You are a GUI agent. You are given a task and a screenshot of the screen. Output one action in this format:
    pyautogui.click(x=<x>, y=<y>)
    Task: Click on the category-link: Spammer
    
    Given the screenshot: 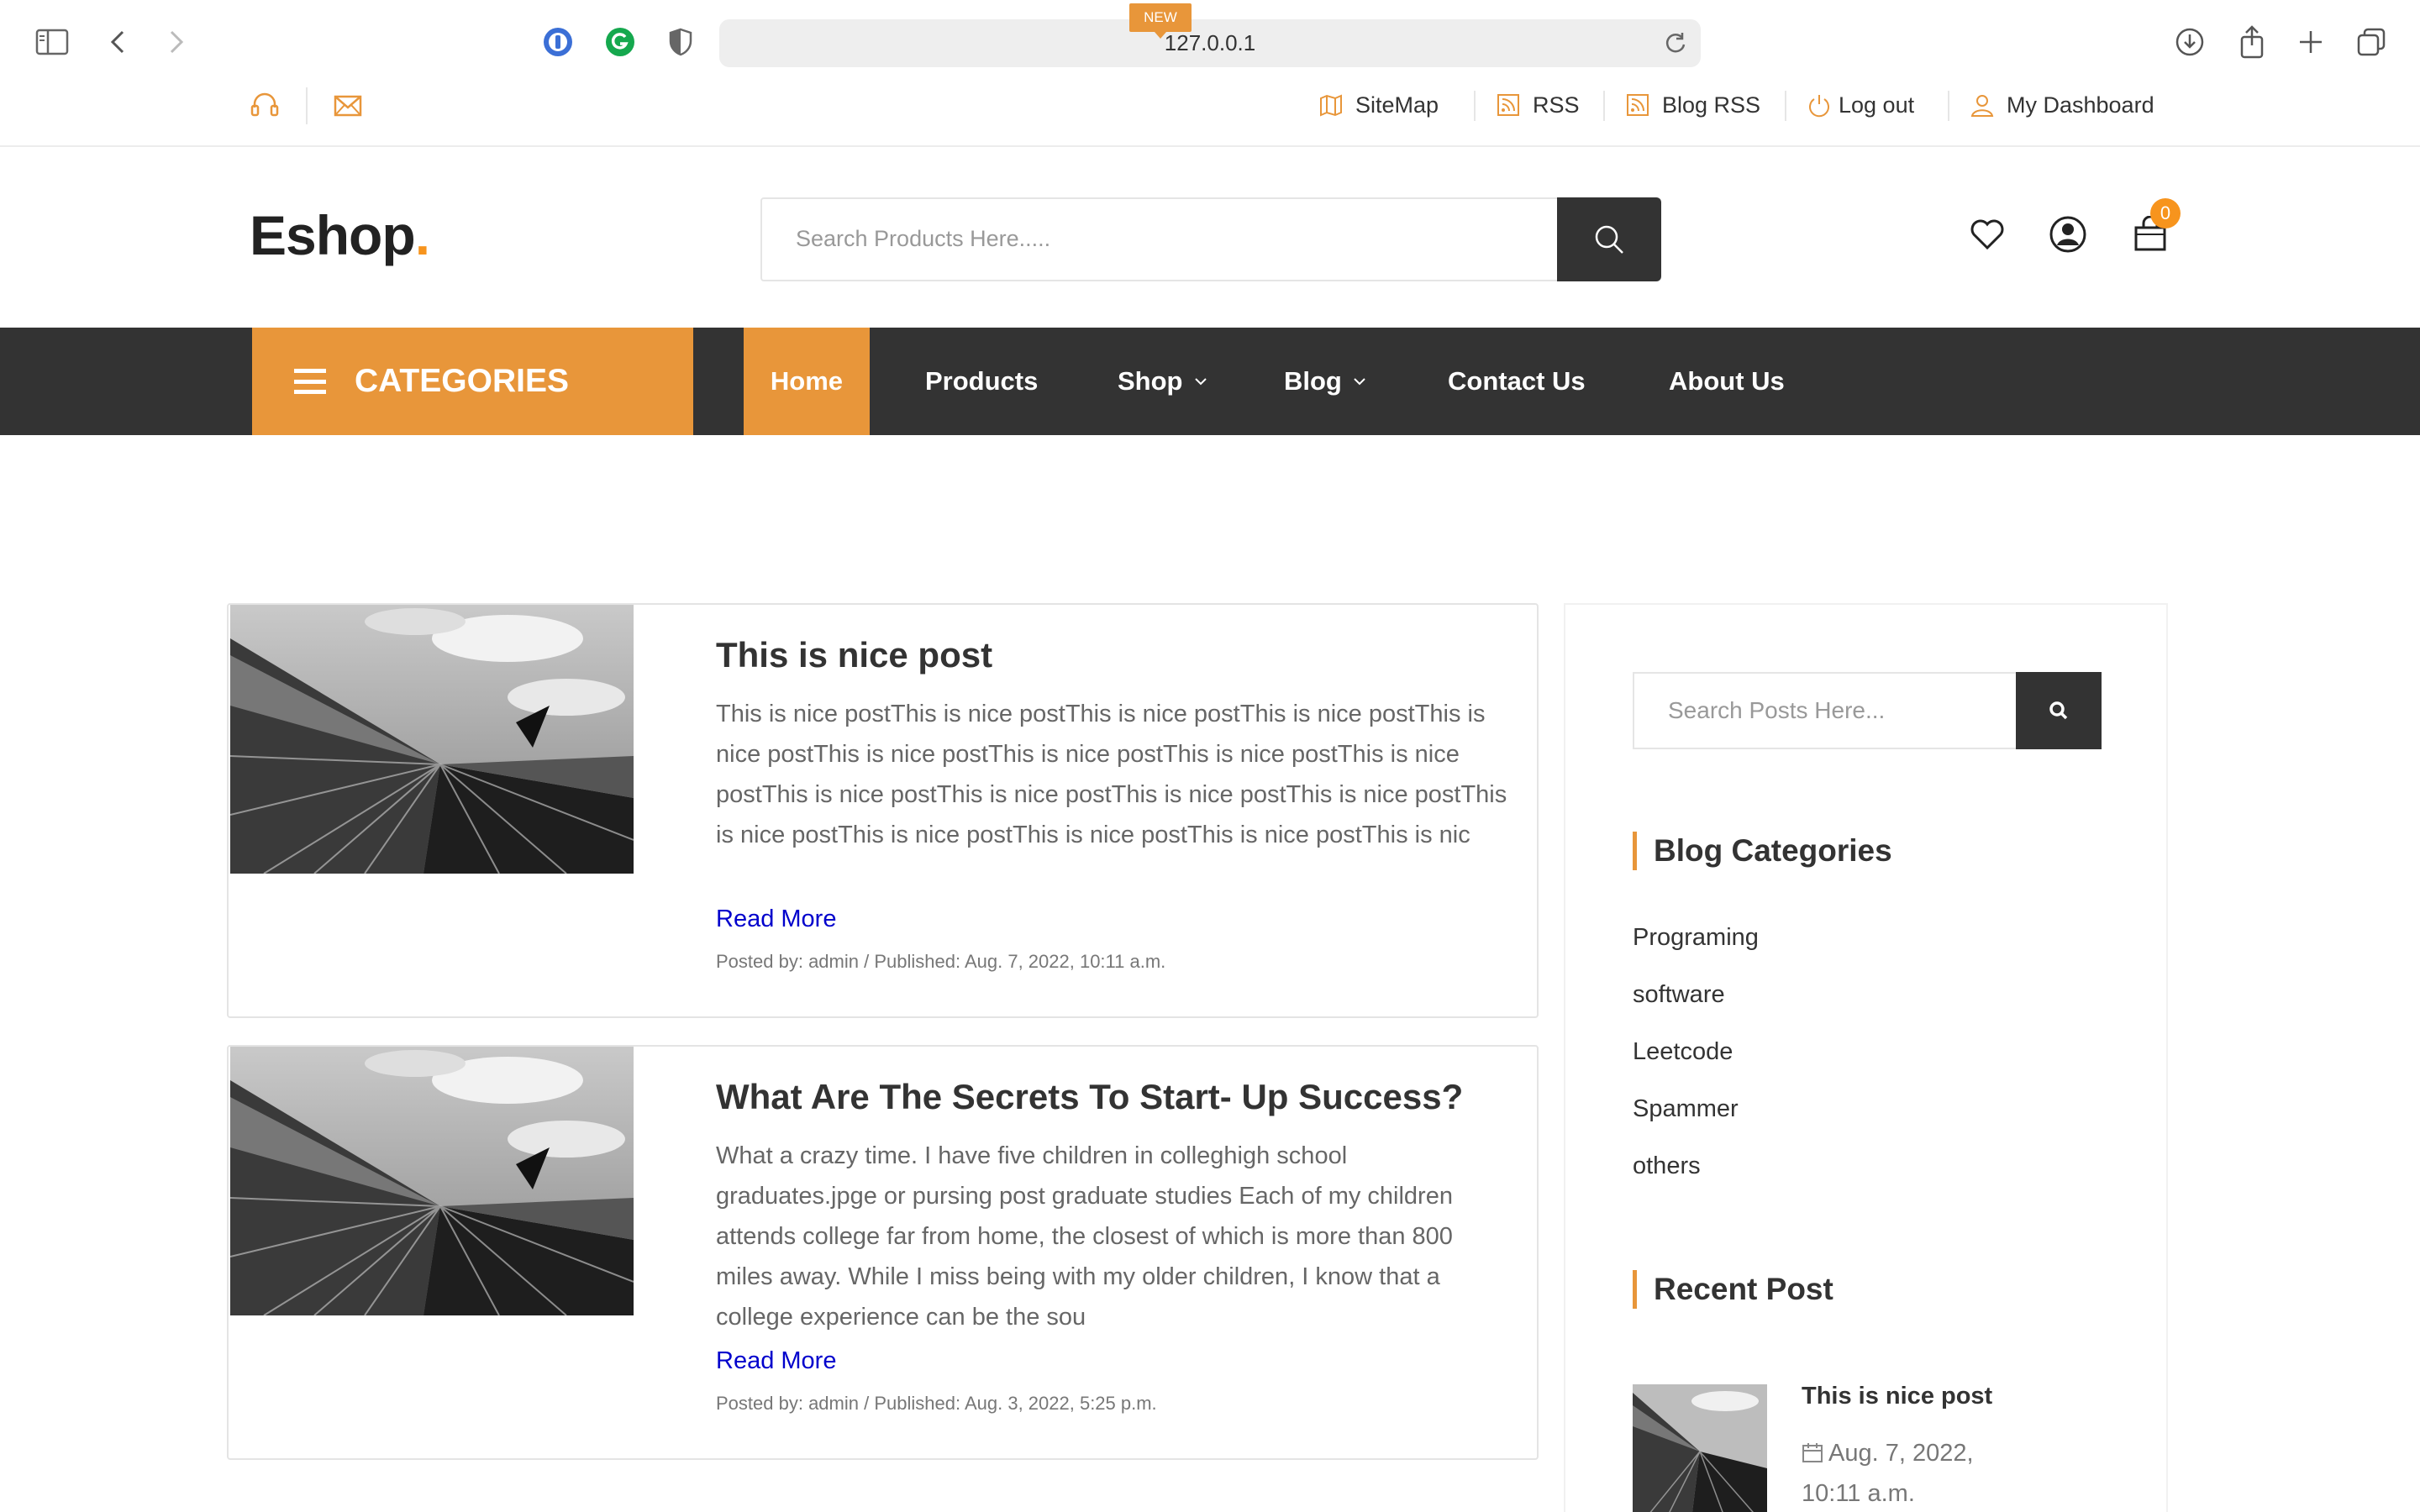 What is the action you would take?
    pyautogui.click(x=1686, y=1109)
    